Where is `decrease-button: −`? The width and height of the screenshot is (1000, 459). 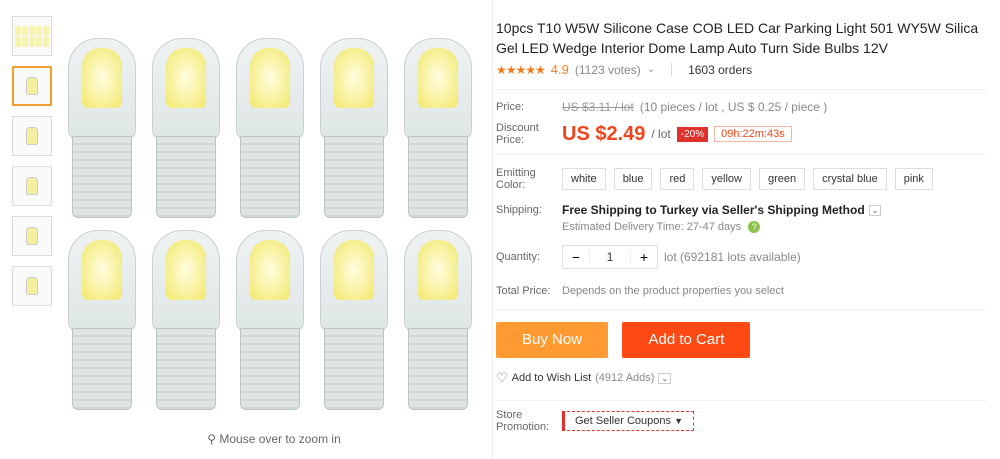 decrease-button: − is located at coordinates (576, 257).